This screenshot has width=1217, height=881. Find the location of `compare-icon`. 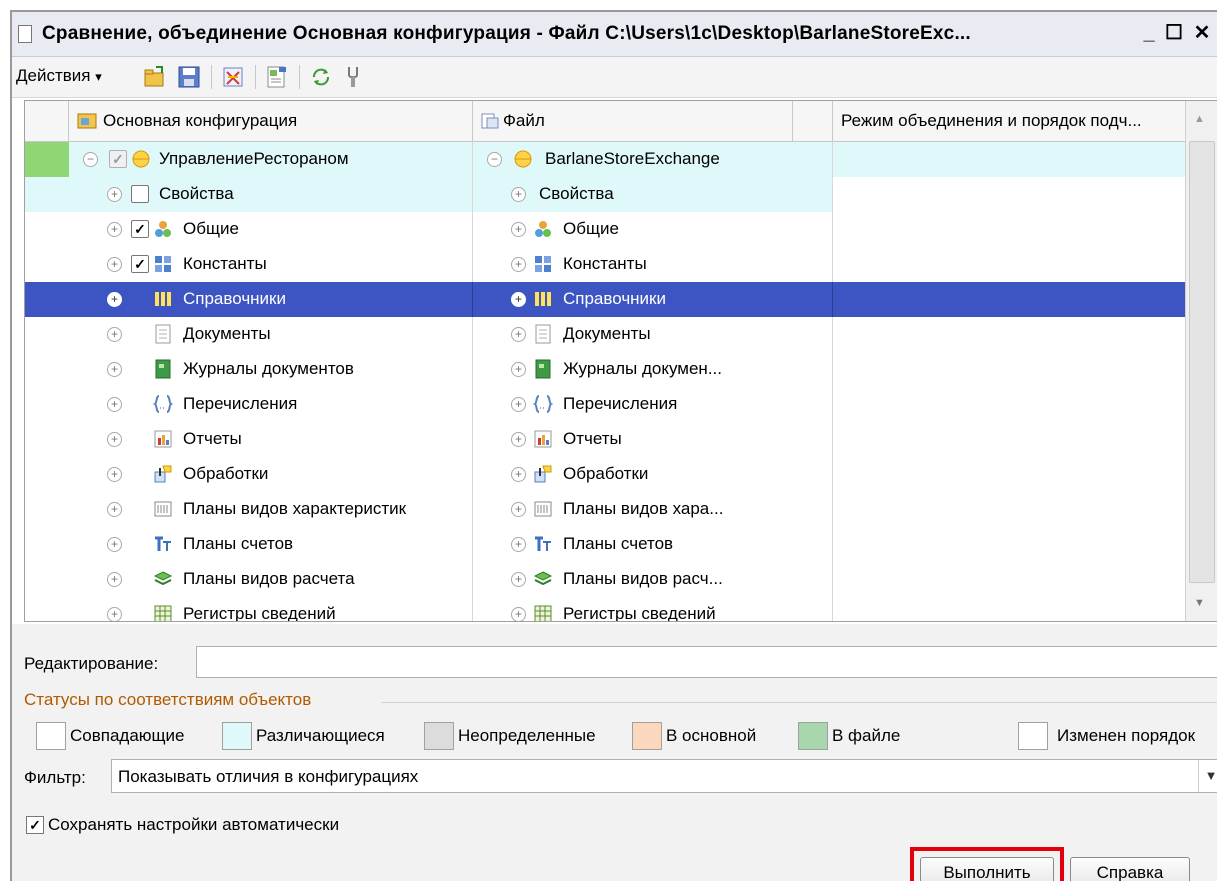

compare-icon is located at coordinates (233, 77).